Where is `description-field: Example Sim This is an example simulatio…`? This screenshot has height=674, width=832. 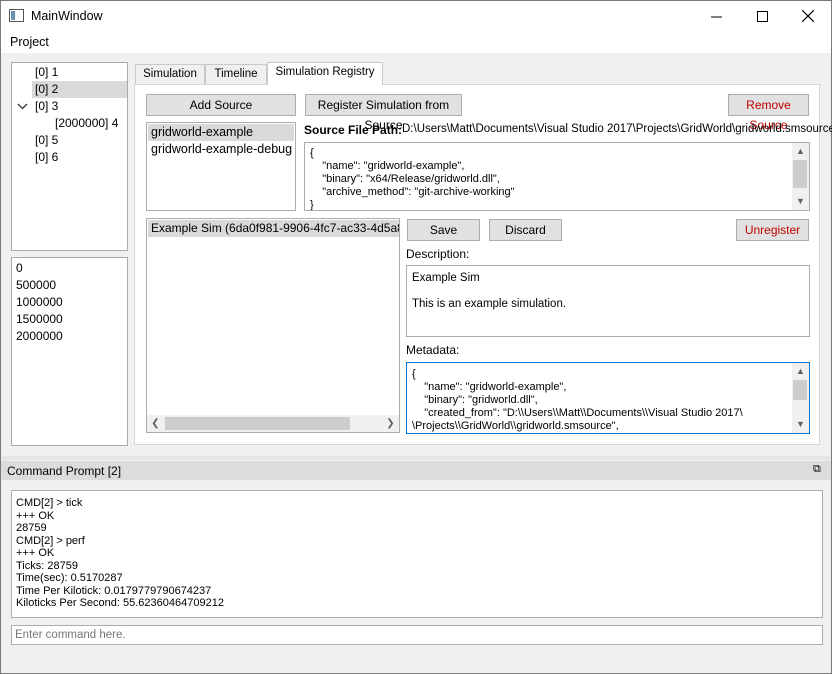
description-field: Example Sim This is an example simulatio… is located at coordinates (608, 301).